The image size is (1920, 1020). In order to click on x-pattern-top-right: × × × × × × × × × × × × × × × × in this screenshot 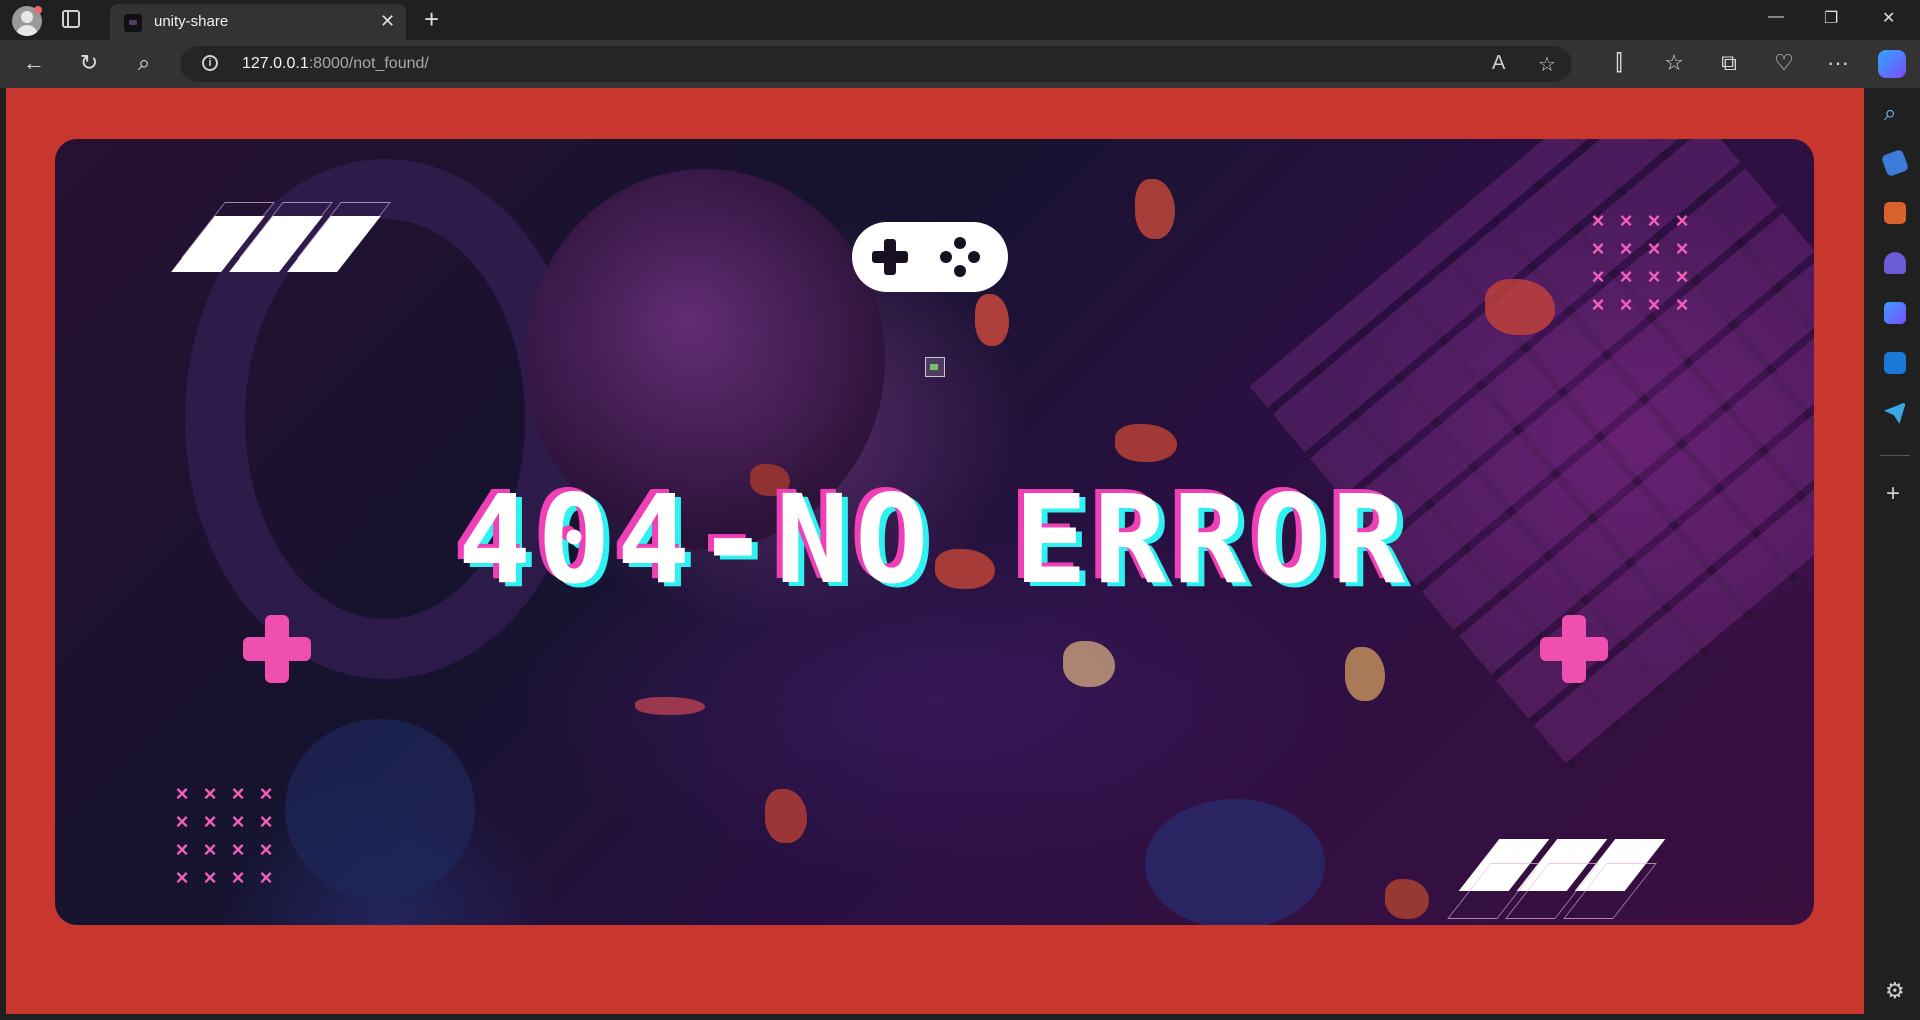, I will do `click(1640, 263)`.